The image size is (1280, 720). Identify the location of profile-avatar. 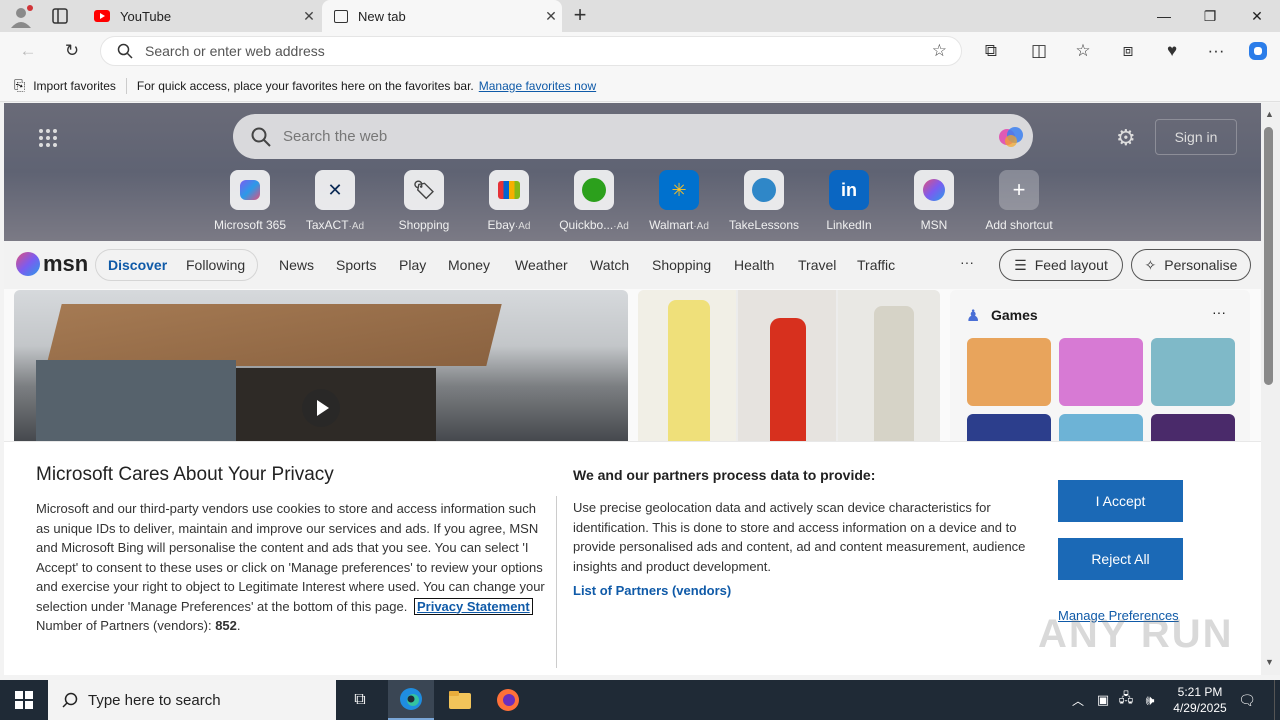
(21, 16).